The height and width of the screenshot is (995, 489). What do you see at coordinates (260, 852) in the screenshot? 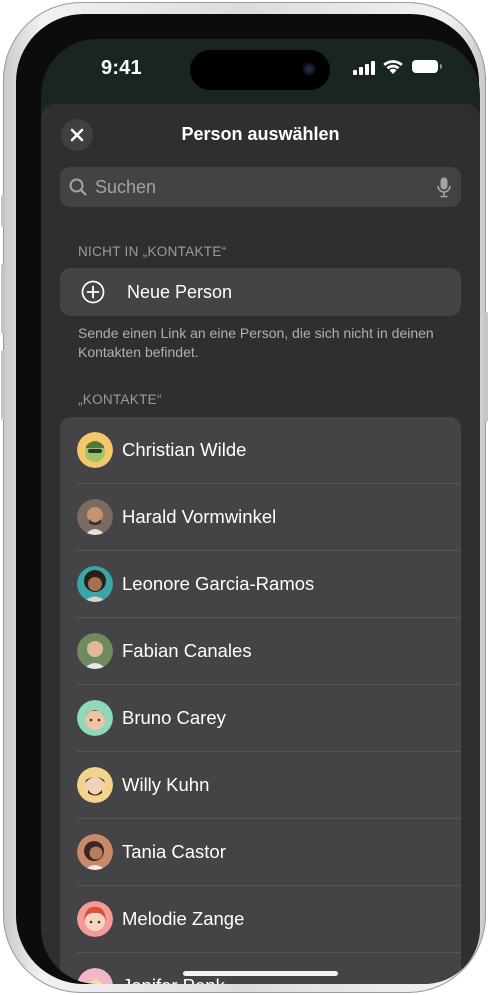
I see `contact-row: Tania Castor` at bounding box center [260, 852].